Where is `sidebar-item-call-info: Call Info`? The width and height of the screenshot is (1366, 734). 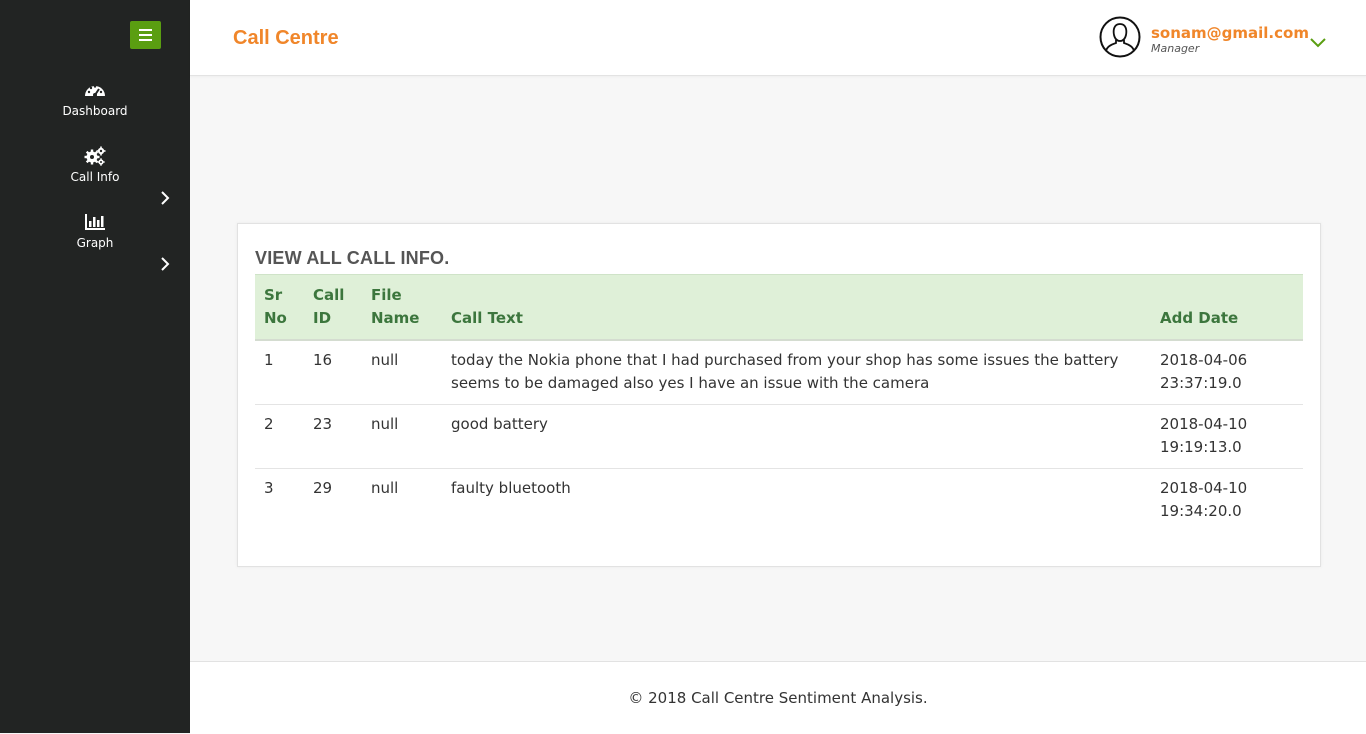
sidebar-item-call-info: Call Info is located at coordinates (95, 165).